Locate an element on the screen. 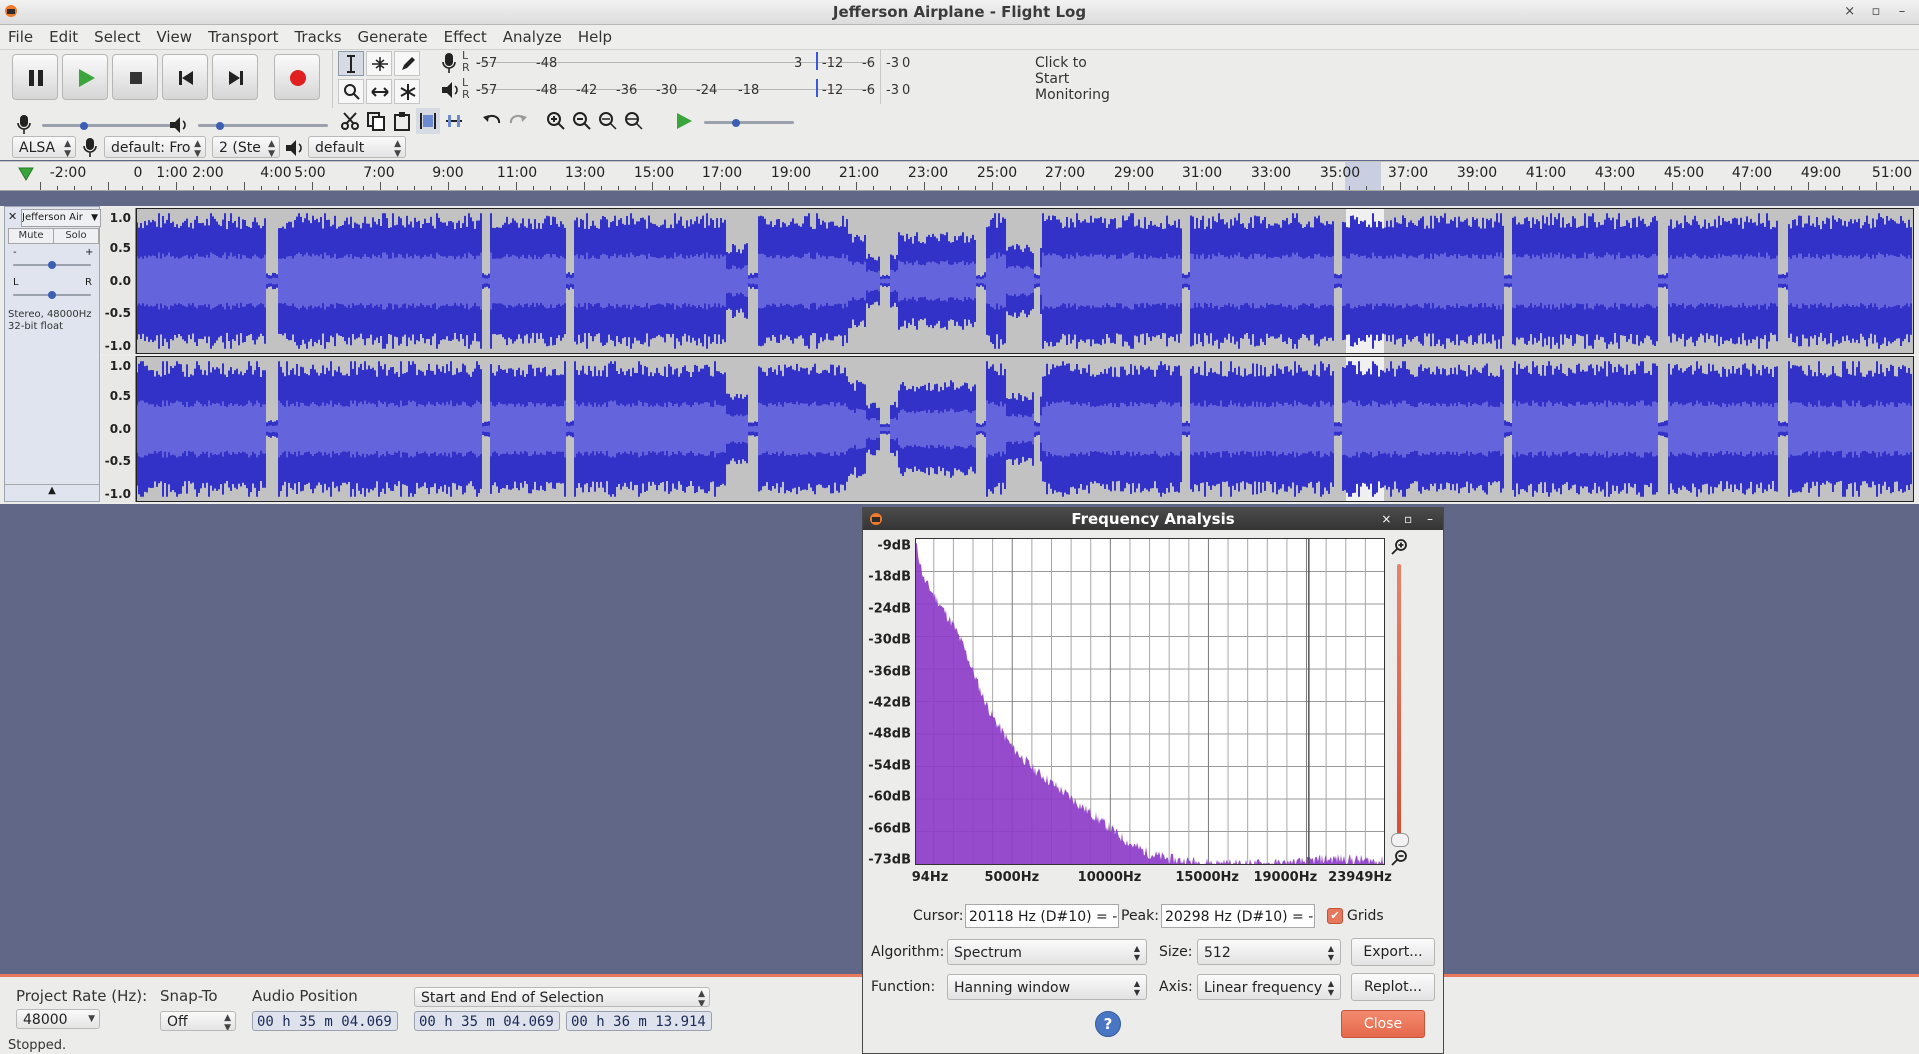  selection-end-field: 00 h 36 m 13.914 s is located at coordinates (639, 1021).